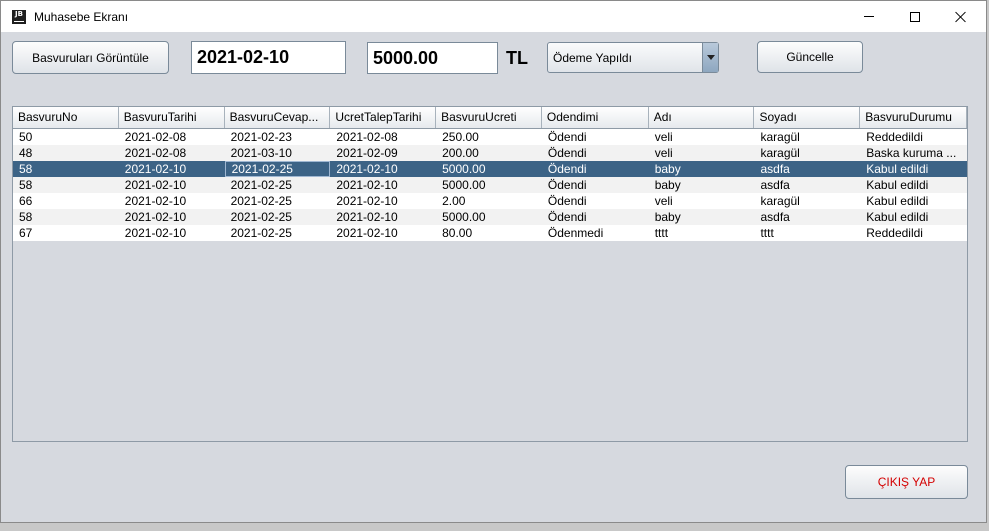 The width and height of the screenshot is (989, 531). I want to click on exit-button: ÇIKIŞ YAP, so click(906, 482).